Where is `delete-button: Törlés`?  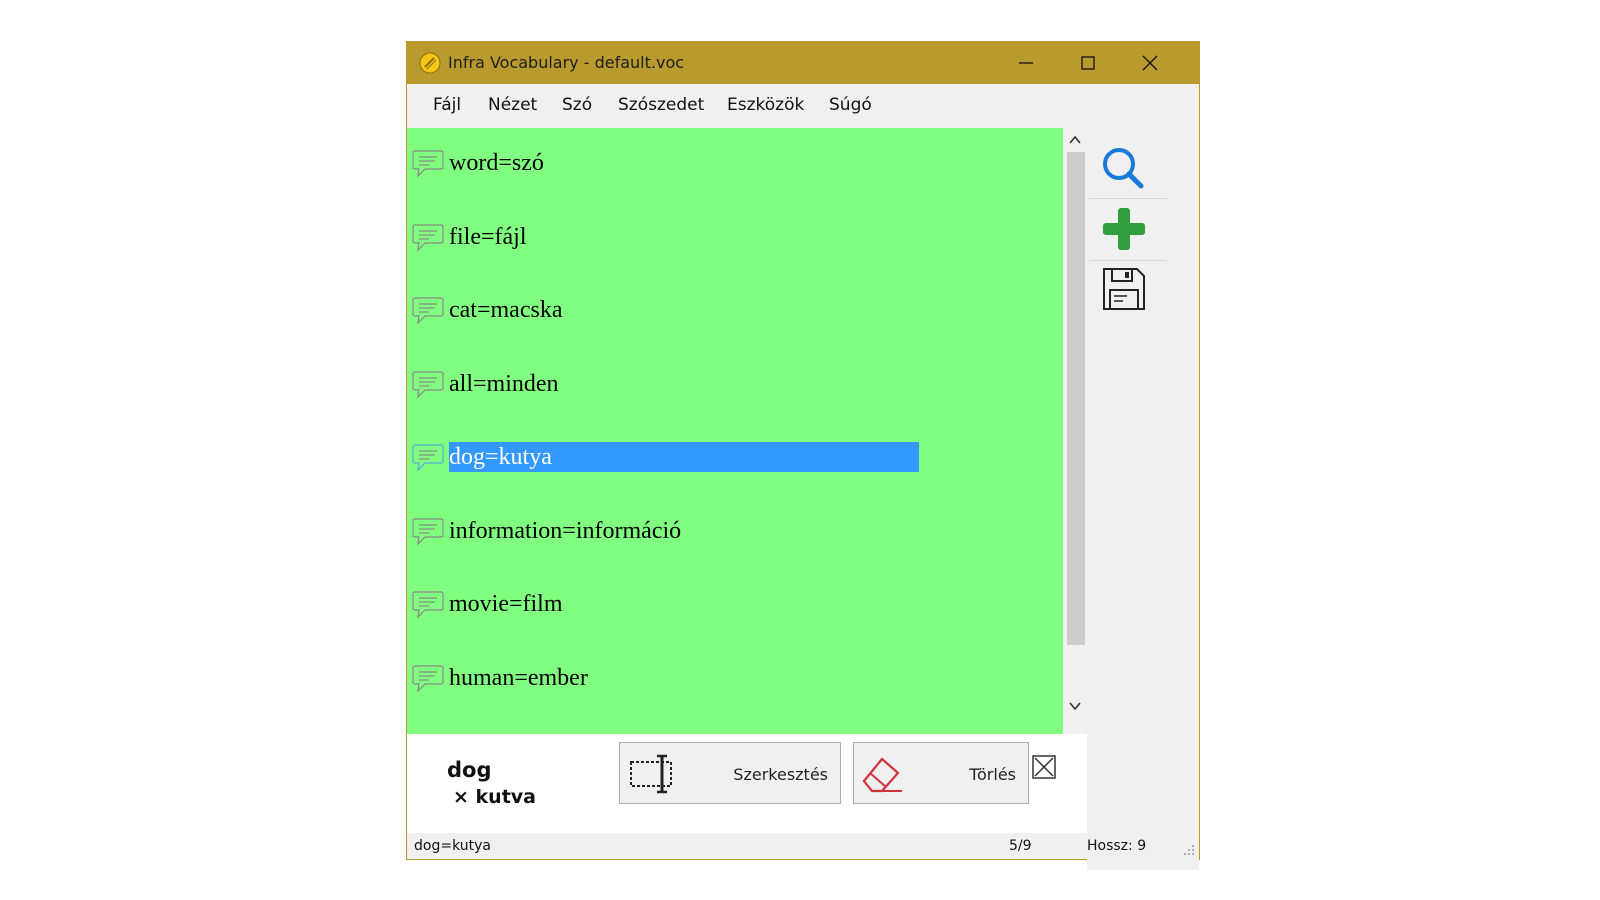
delete-button: Törlés is located at coordinates (941, 773).